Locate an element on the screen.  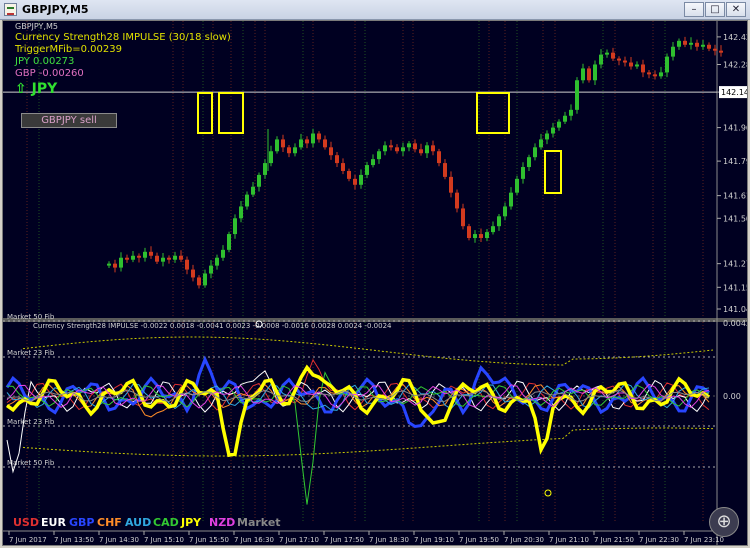
trigger-value: TriggerMFib=0.00239 is located at coordinates (68, 49).